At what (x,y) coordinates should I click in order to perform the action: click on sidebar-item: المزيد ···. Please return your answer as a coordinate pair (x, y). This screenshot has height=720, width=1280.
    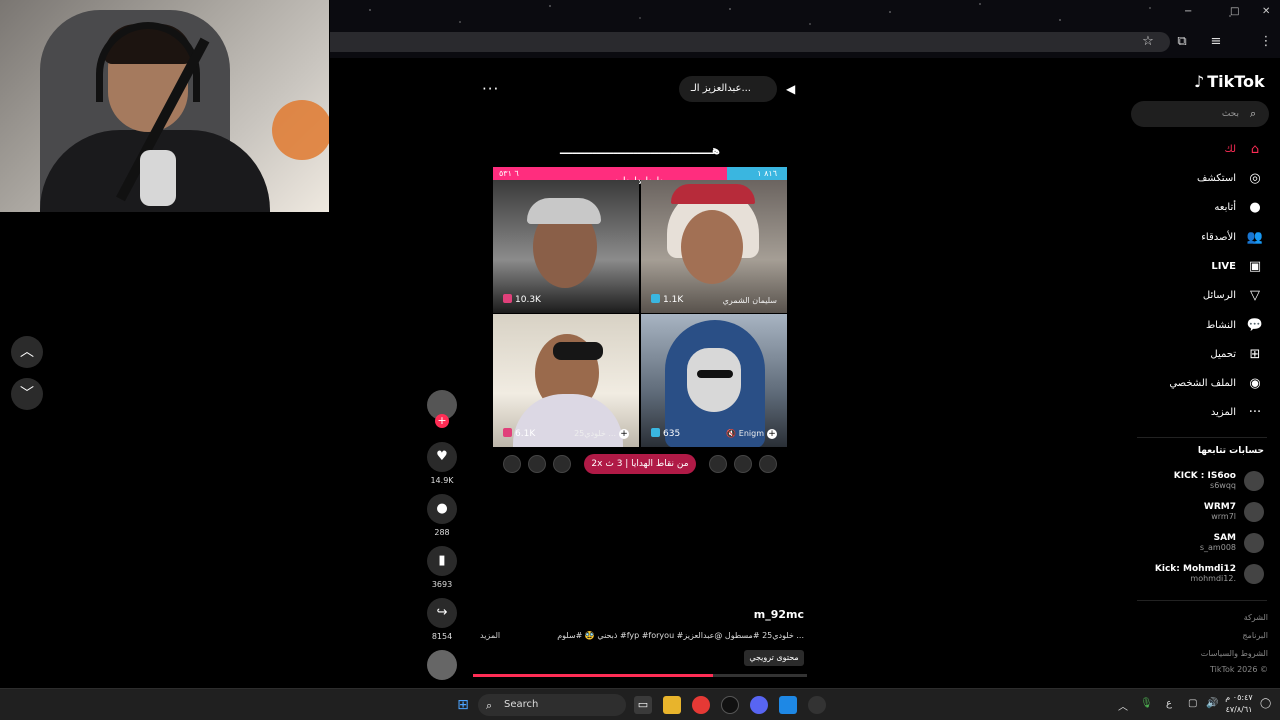
    Looking at the image, I should click on (1237, 413).